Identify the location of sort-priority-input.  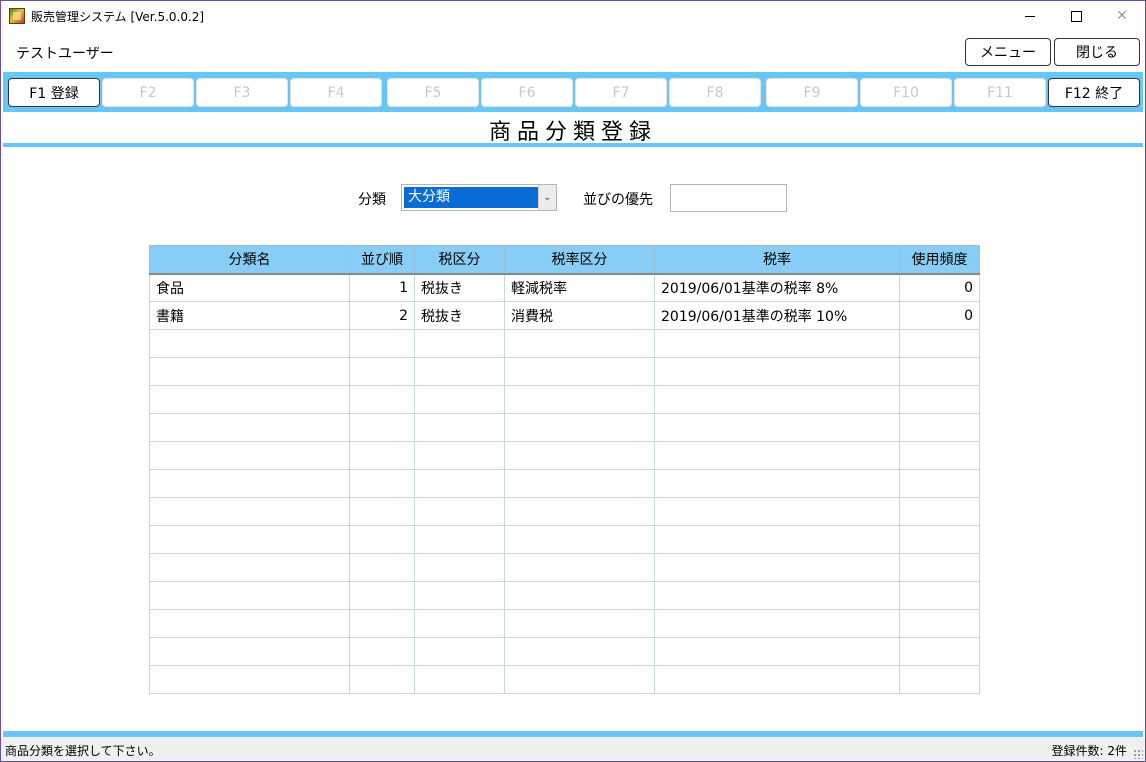
(728, 198).